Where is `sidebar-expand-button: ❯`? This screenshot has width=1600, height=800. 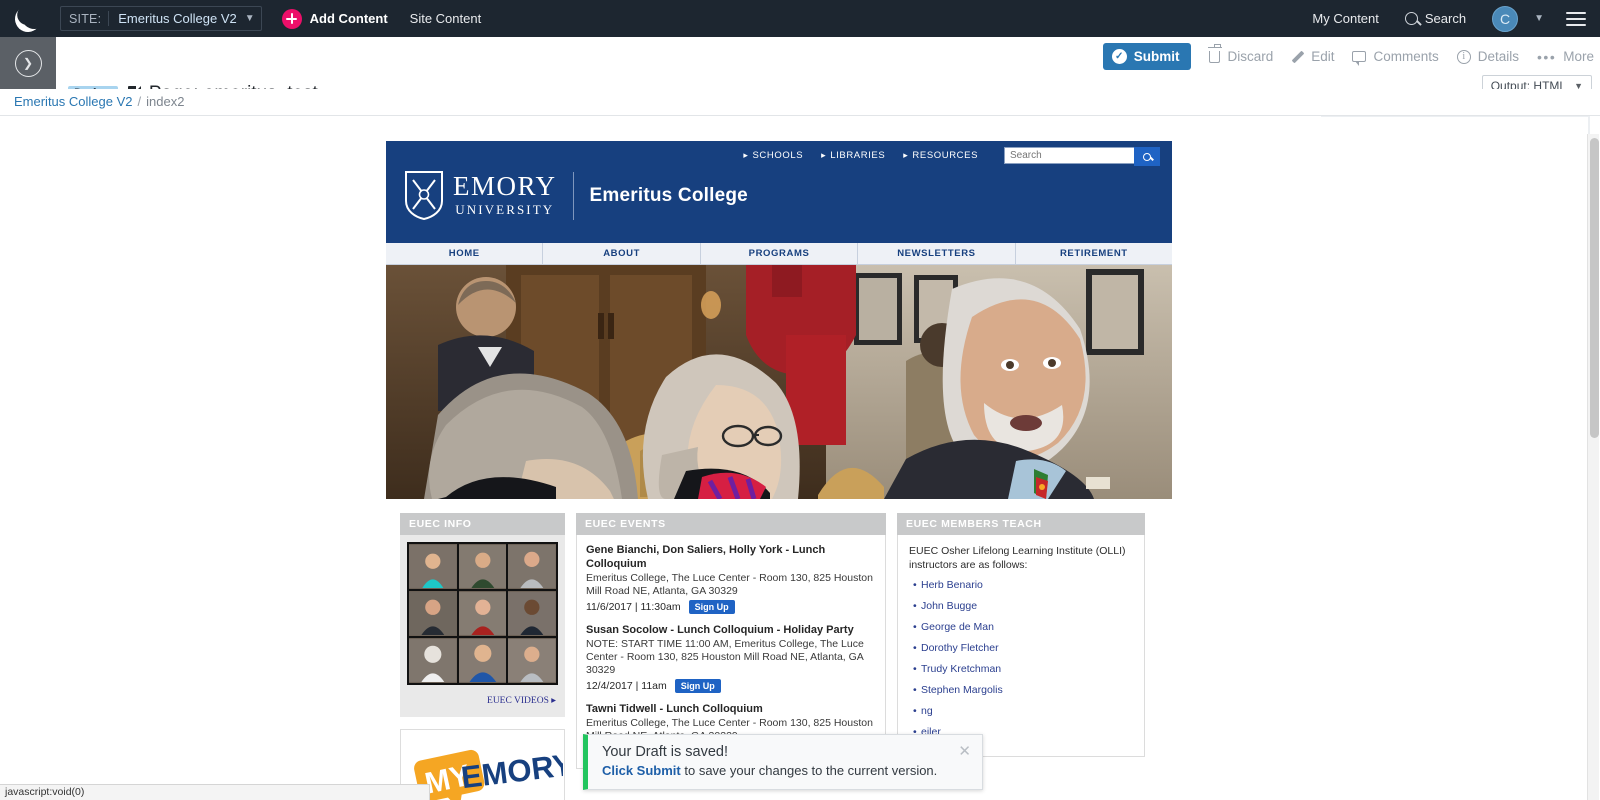 sidebar-expand-button: ❯ is located at coordinates (28, 63).